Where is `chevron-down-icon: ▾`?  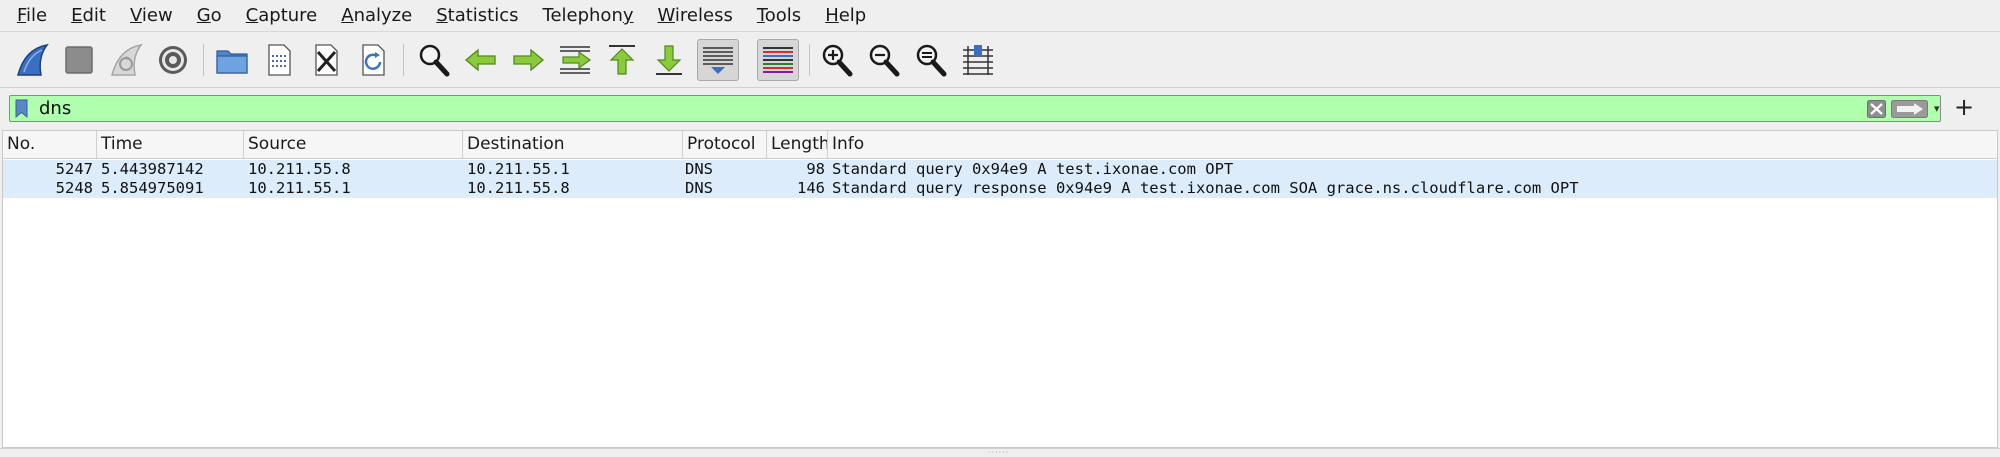 chevron-down-icon: ▾ is located at coordinates (1940, 108).